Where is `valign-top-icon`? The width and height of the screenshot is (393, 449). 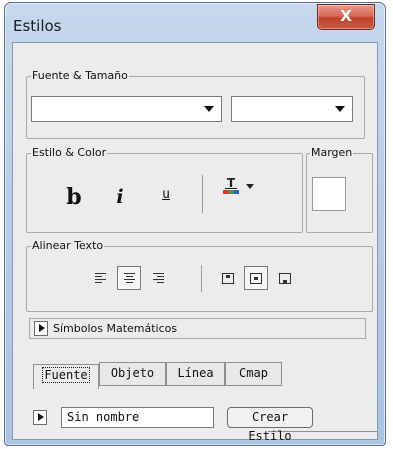
valign-top-icon is located at coordinates (228, 278).